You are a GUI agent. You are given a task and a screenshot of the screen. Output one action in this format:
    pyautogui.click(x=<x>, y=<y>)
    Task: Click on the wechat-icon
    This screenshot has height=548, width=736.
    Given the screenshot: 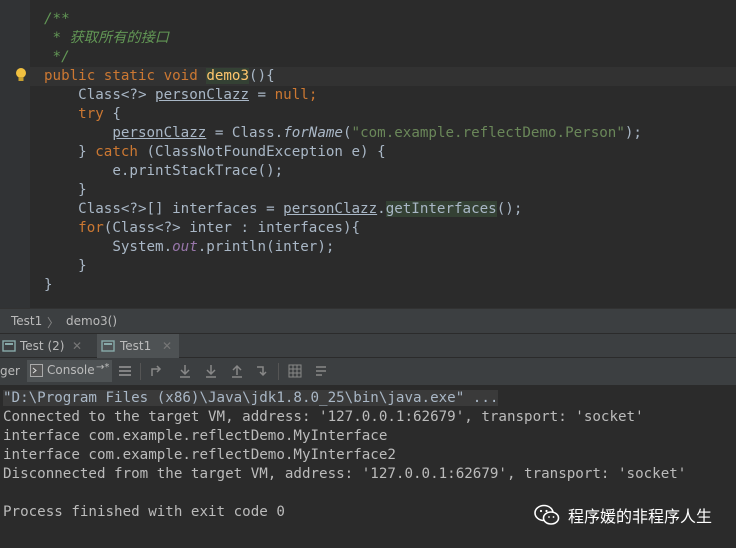 What is the action you would take?
    pyautogui.click(x=547, y=514)
    